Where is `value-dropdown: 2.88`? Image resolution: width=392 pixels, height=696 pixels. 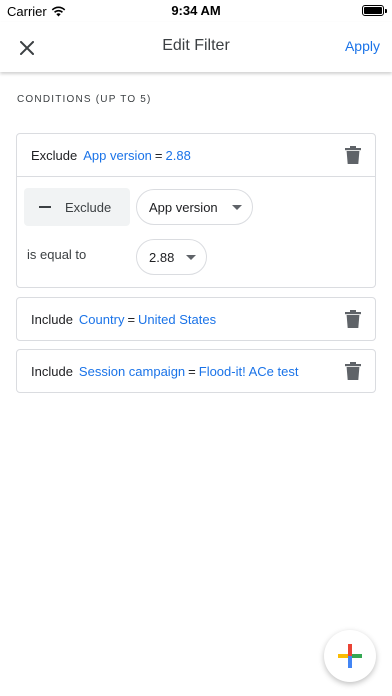 value-dropdown: 2.88 is located at coordinates (171, 257).